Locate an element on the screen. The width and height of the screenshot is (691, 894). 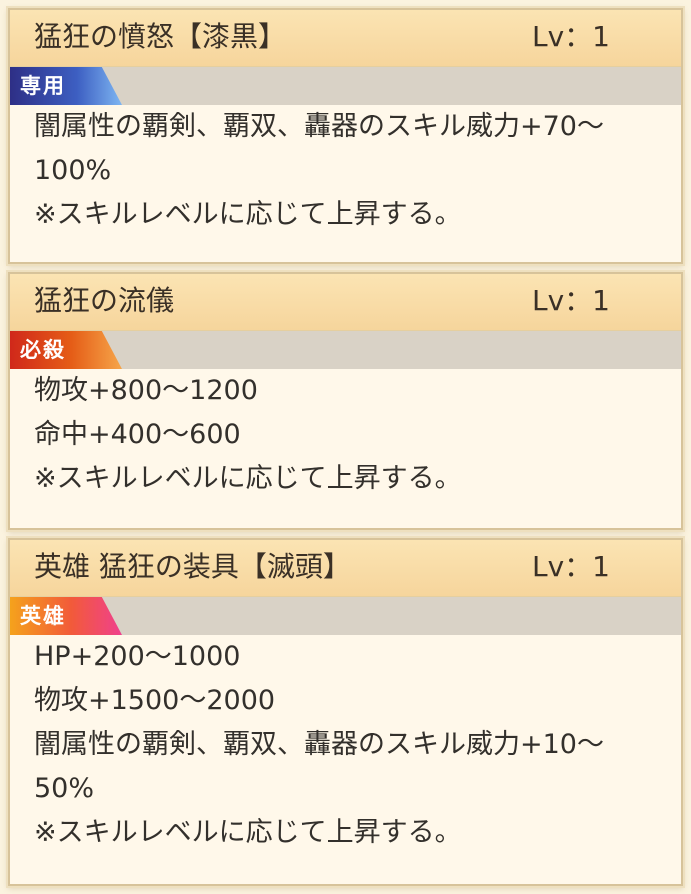
description-line: 物攻+800～1200 is located at coordinates (146, 390).